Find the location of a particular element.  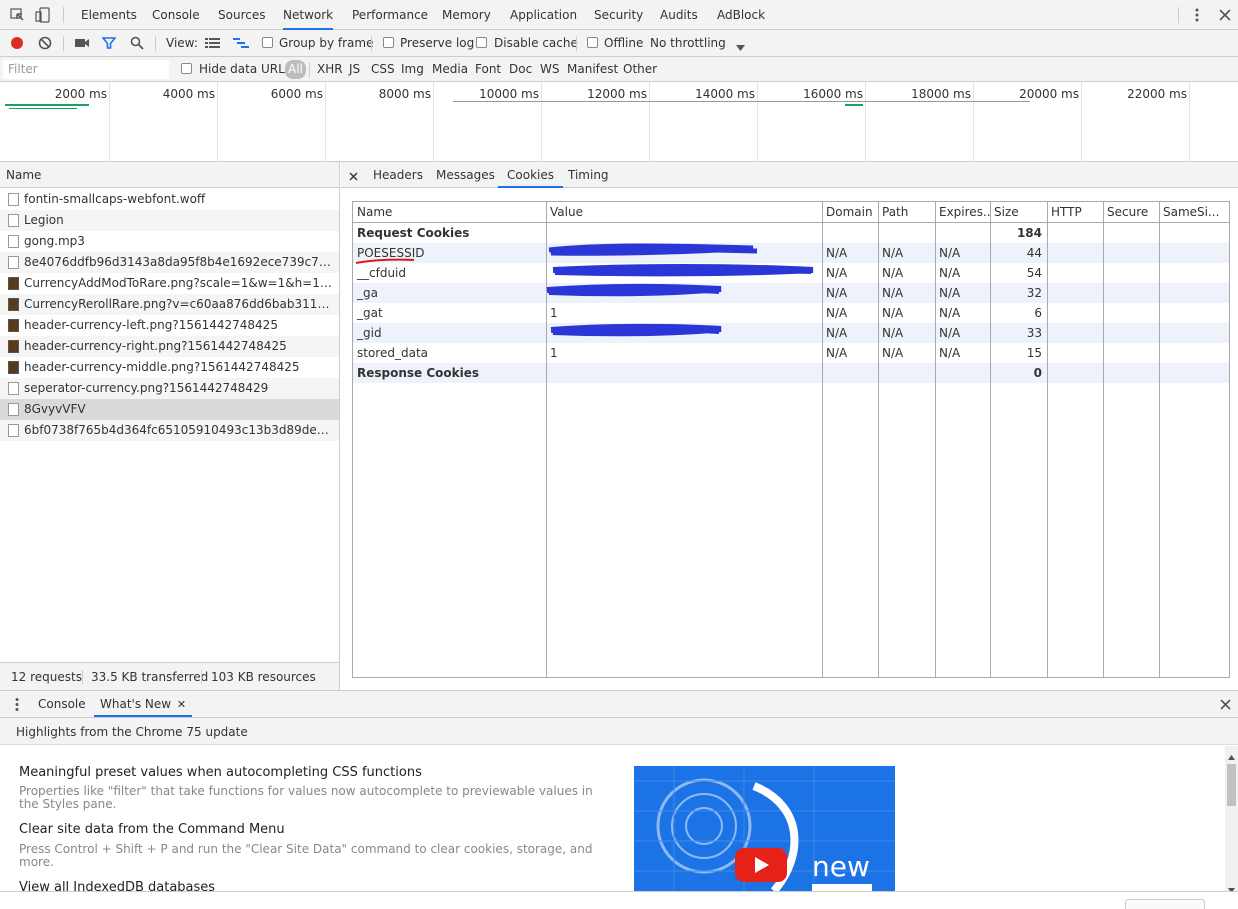

hide-data-urls-checkbox is located at coordinates (186, 68).